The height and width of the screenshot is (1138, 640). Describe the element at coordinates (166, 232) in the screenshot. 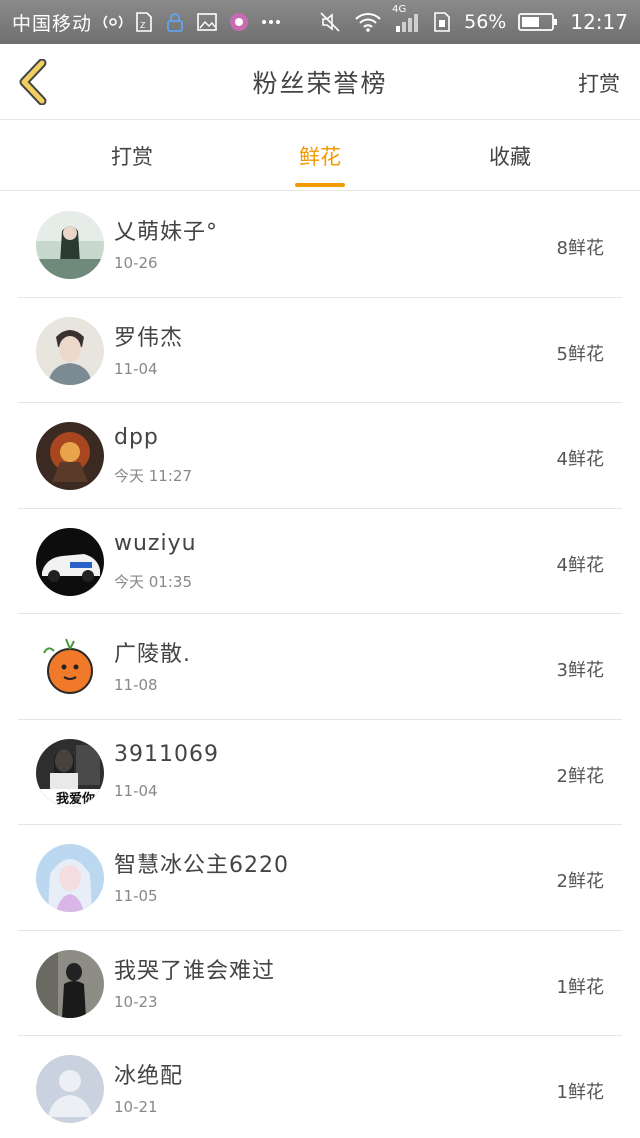

I see `fan-name: 乂萌妹子°` at that location.